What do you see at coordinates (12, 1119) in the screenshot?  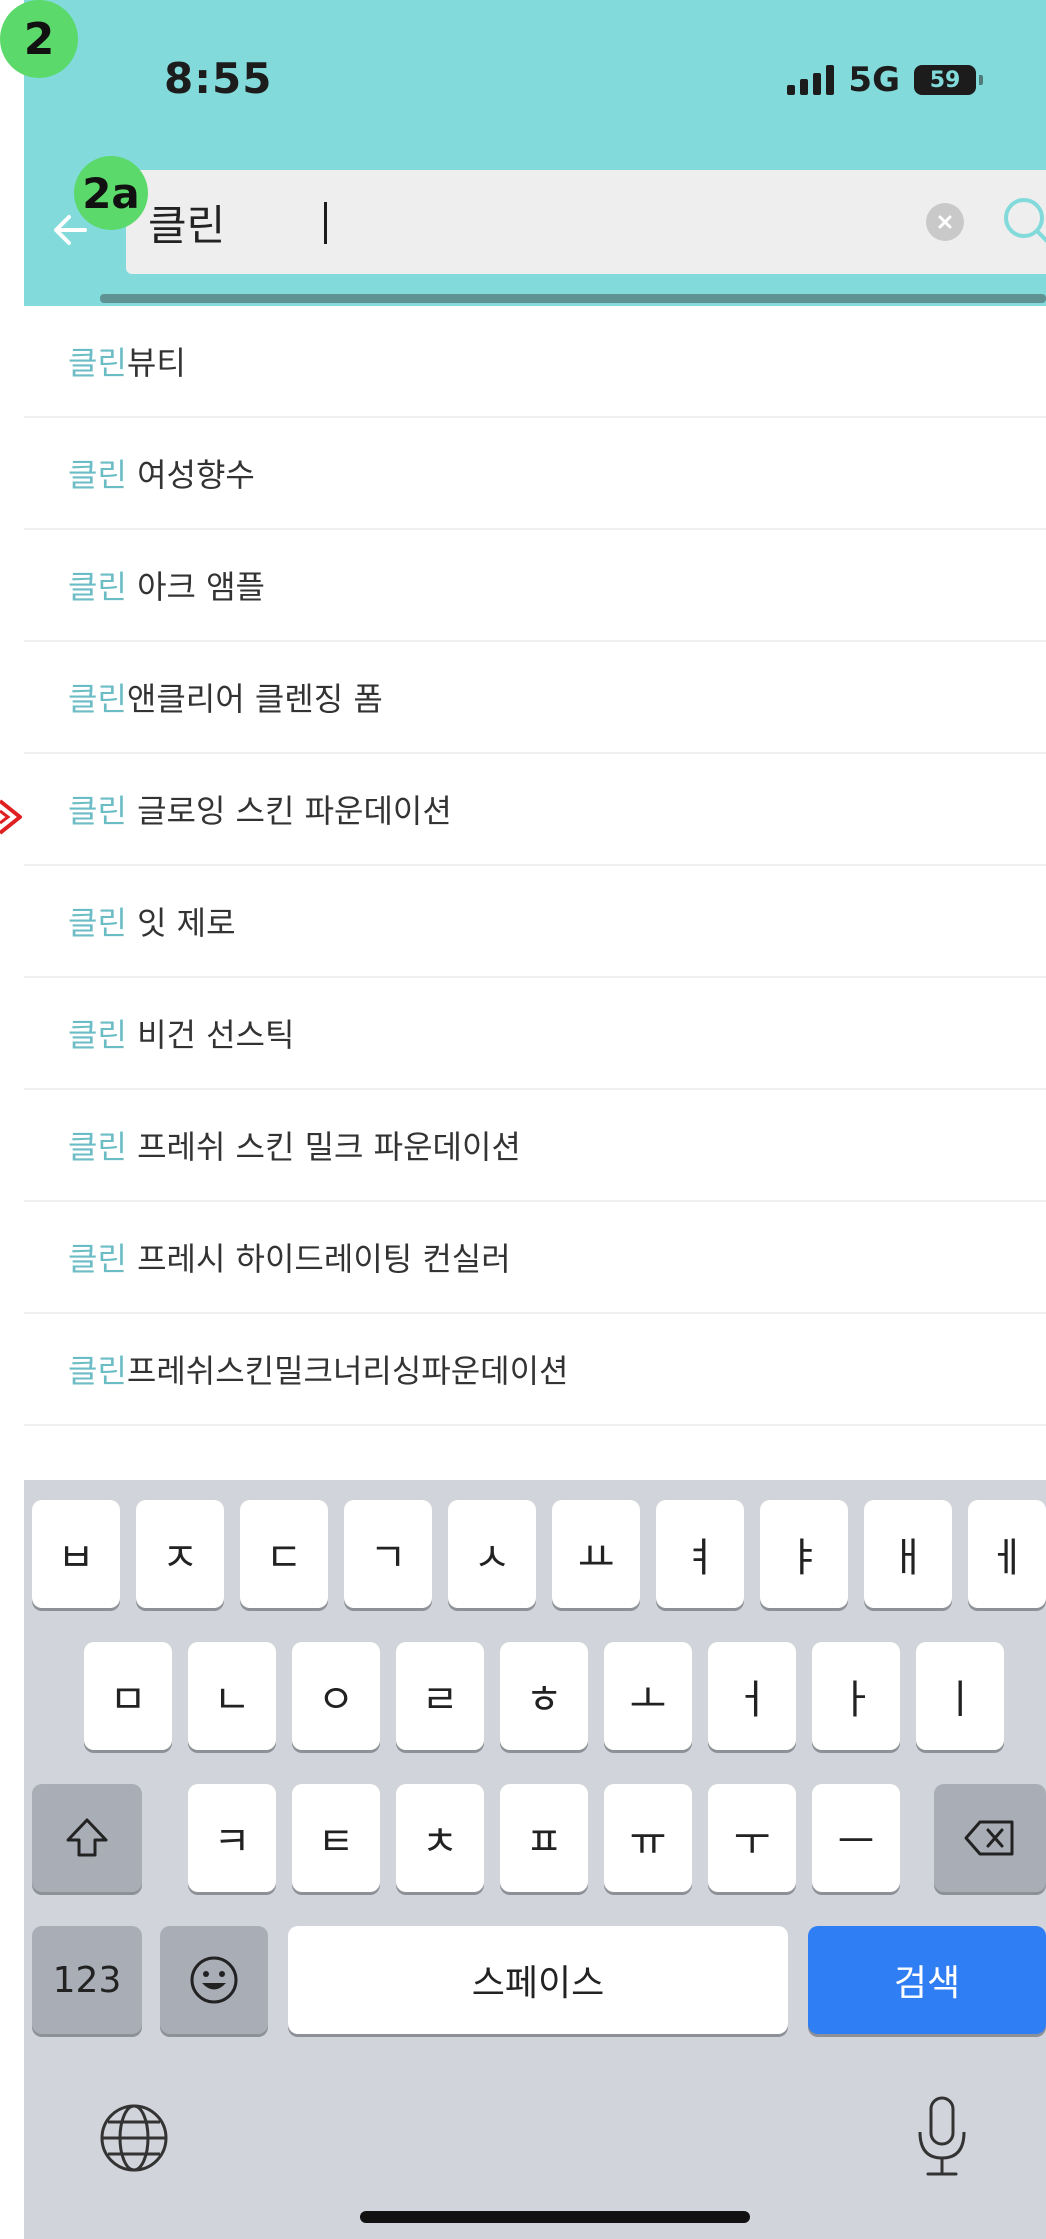 I see `left-margin` at bounding box center [12, 1119].